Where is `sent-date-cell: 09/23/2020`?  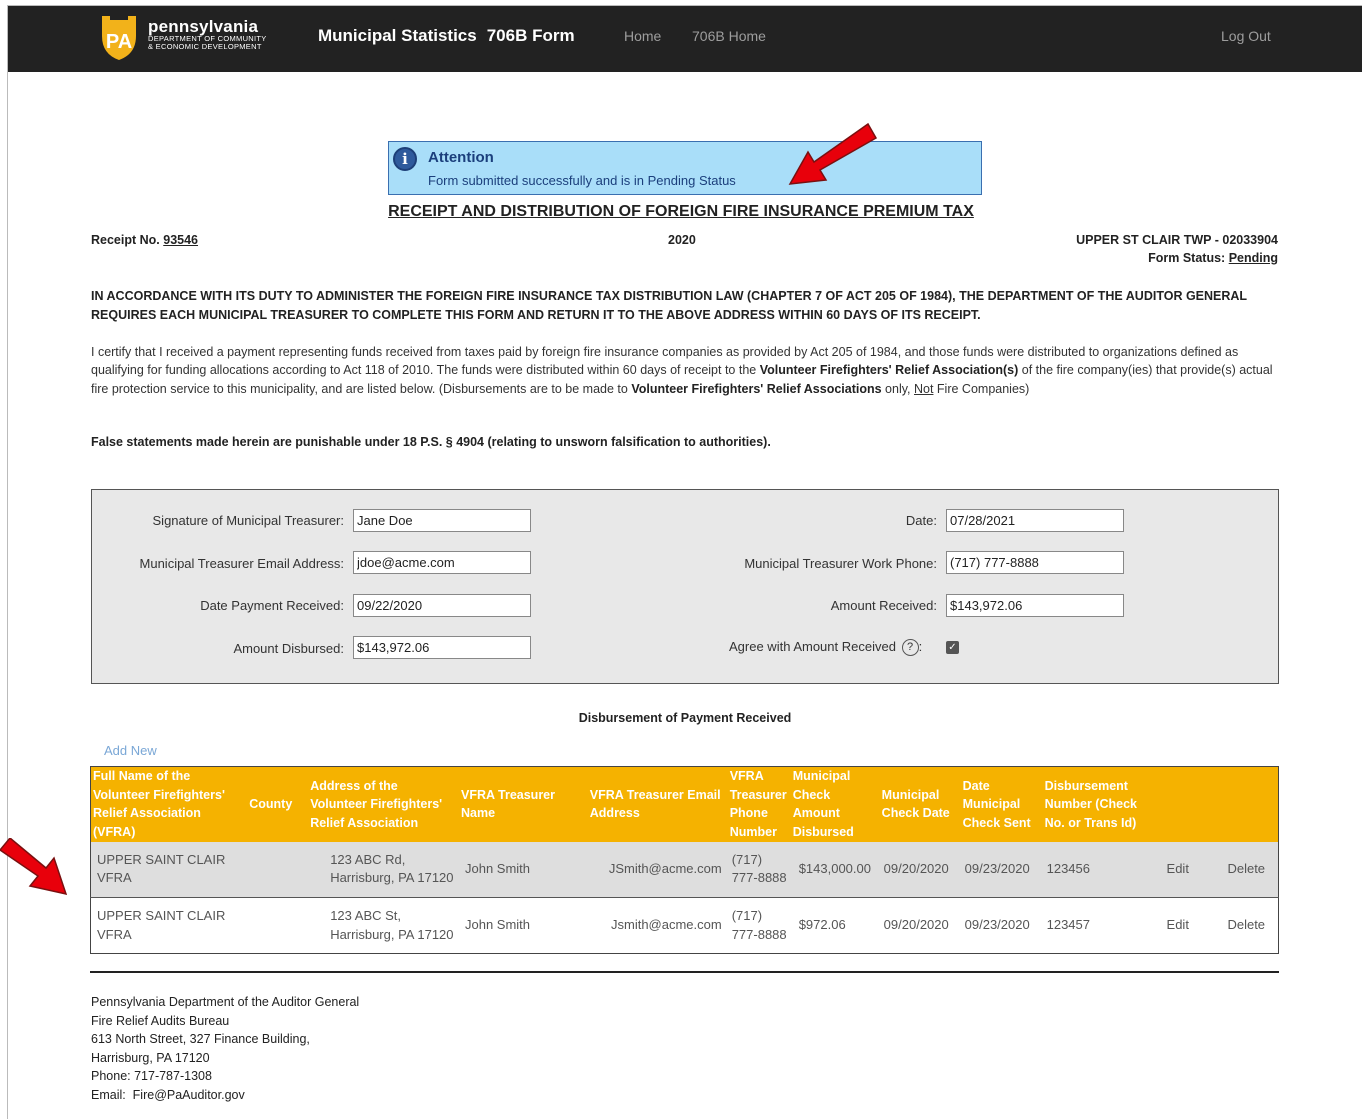 sent-date-cell: 09/23/2020 is located at coordinates (1001, 869).